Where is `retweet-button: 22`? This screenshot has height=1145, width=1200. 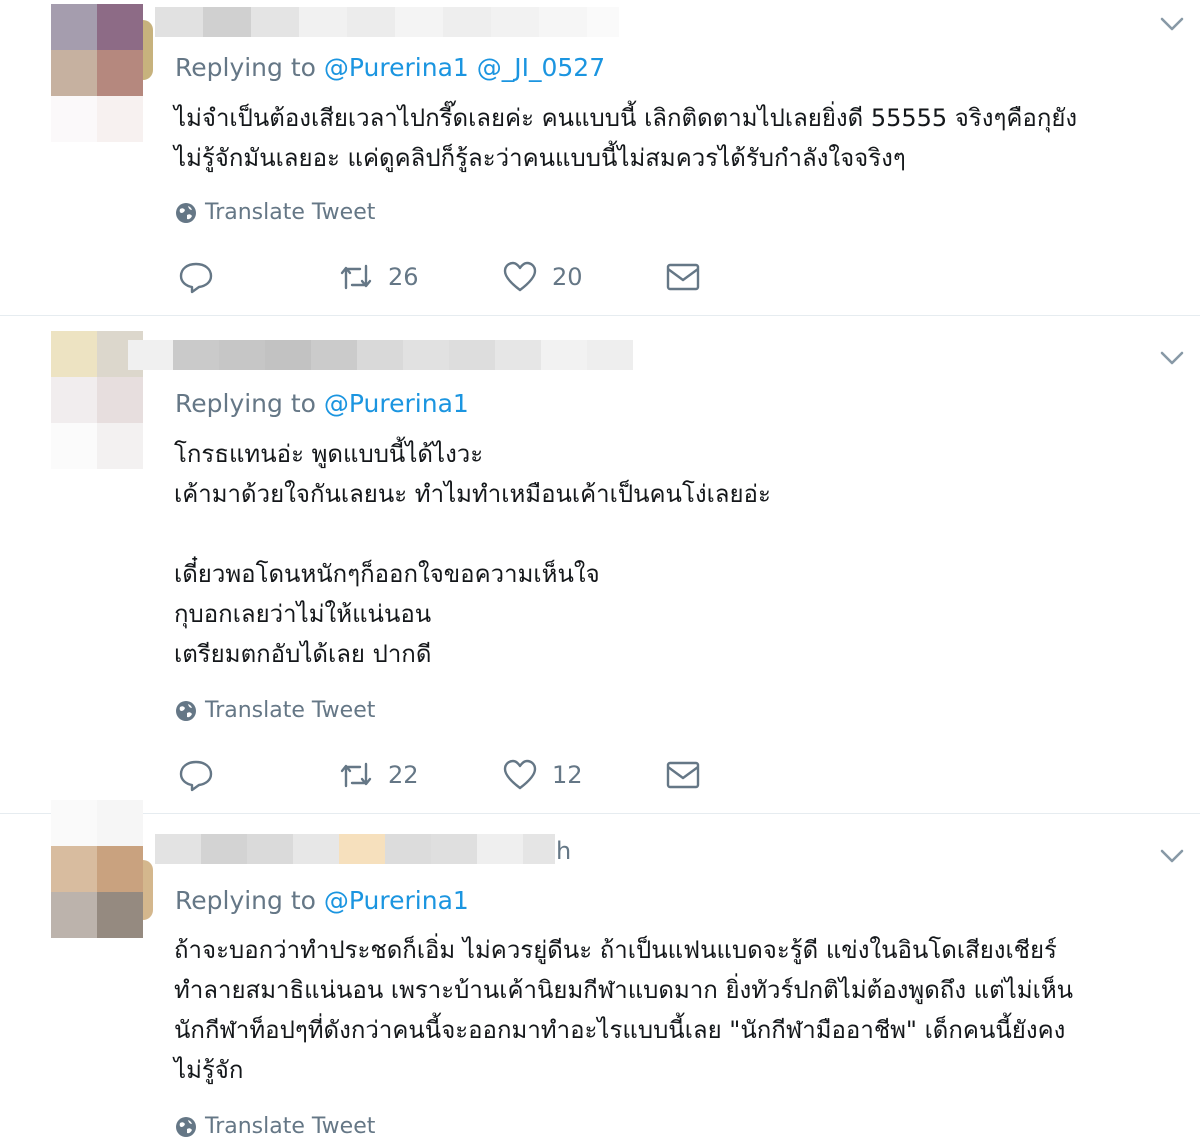
retweet-button: 22 is located at coordinates (378, 775).